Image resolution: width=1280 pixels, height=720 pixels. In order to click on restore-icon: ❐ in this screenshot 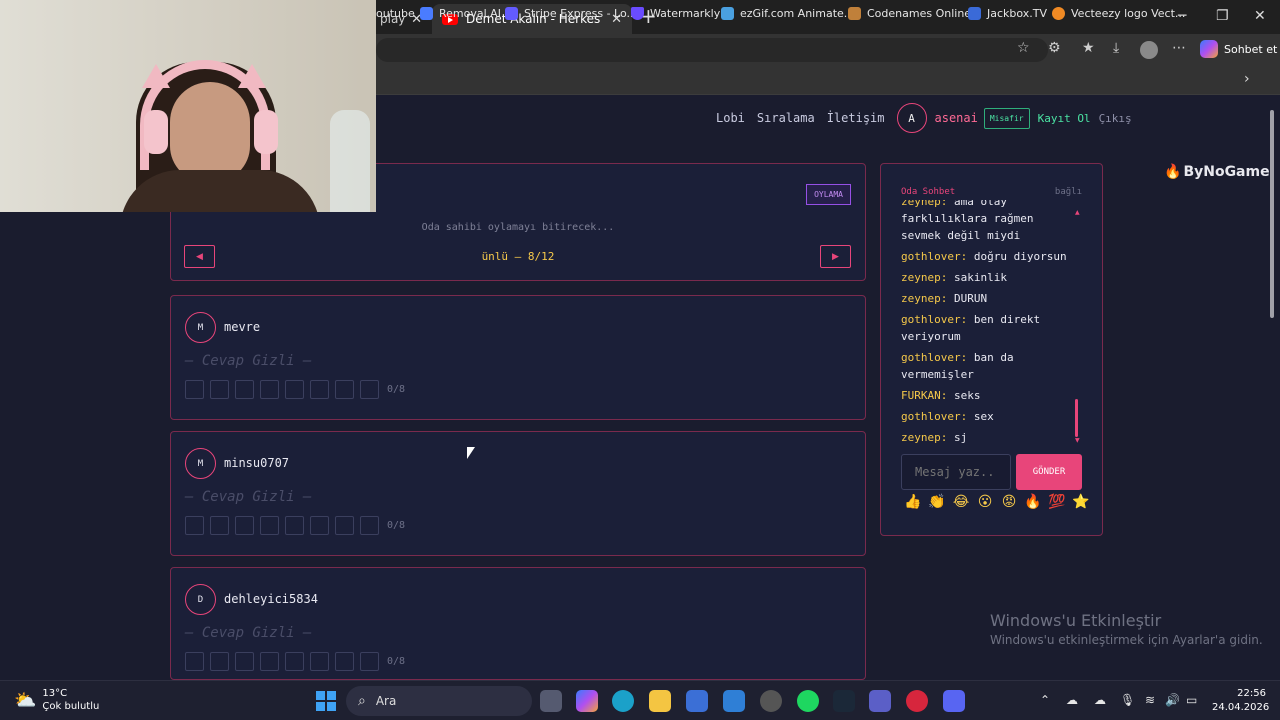, I will do `click(1222, 16)`.